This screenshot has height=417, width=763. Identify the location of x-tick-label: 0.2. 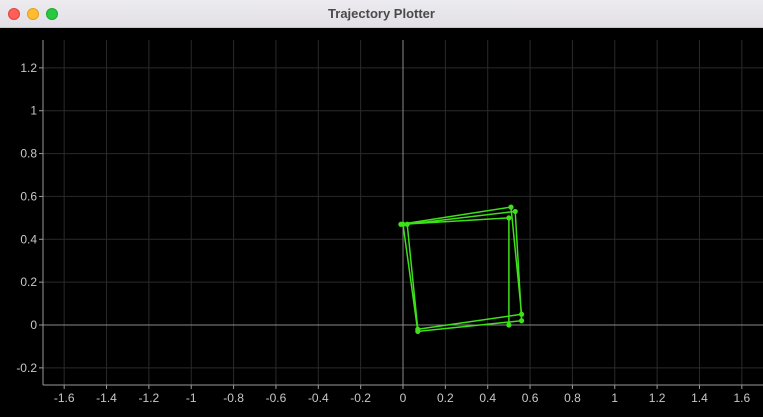
(445, 398).